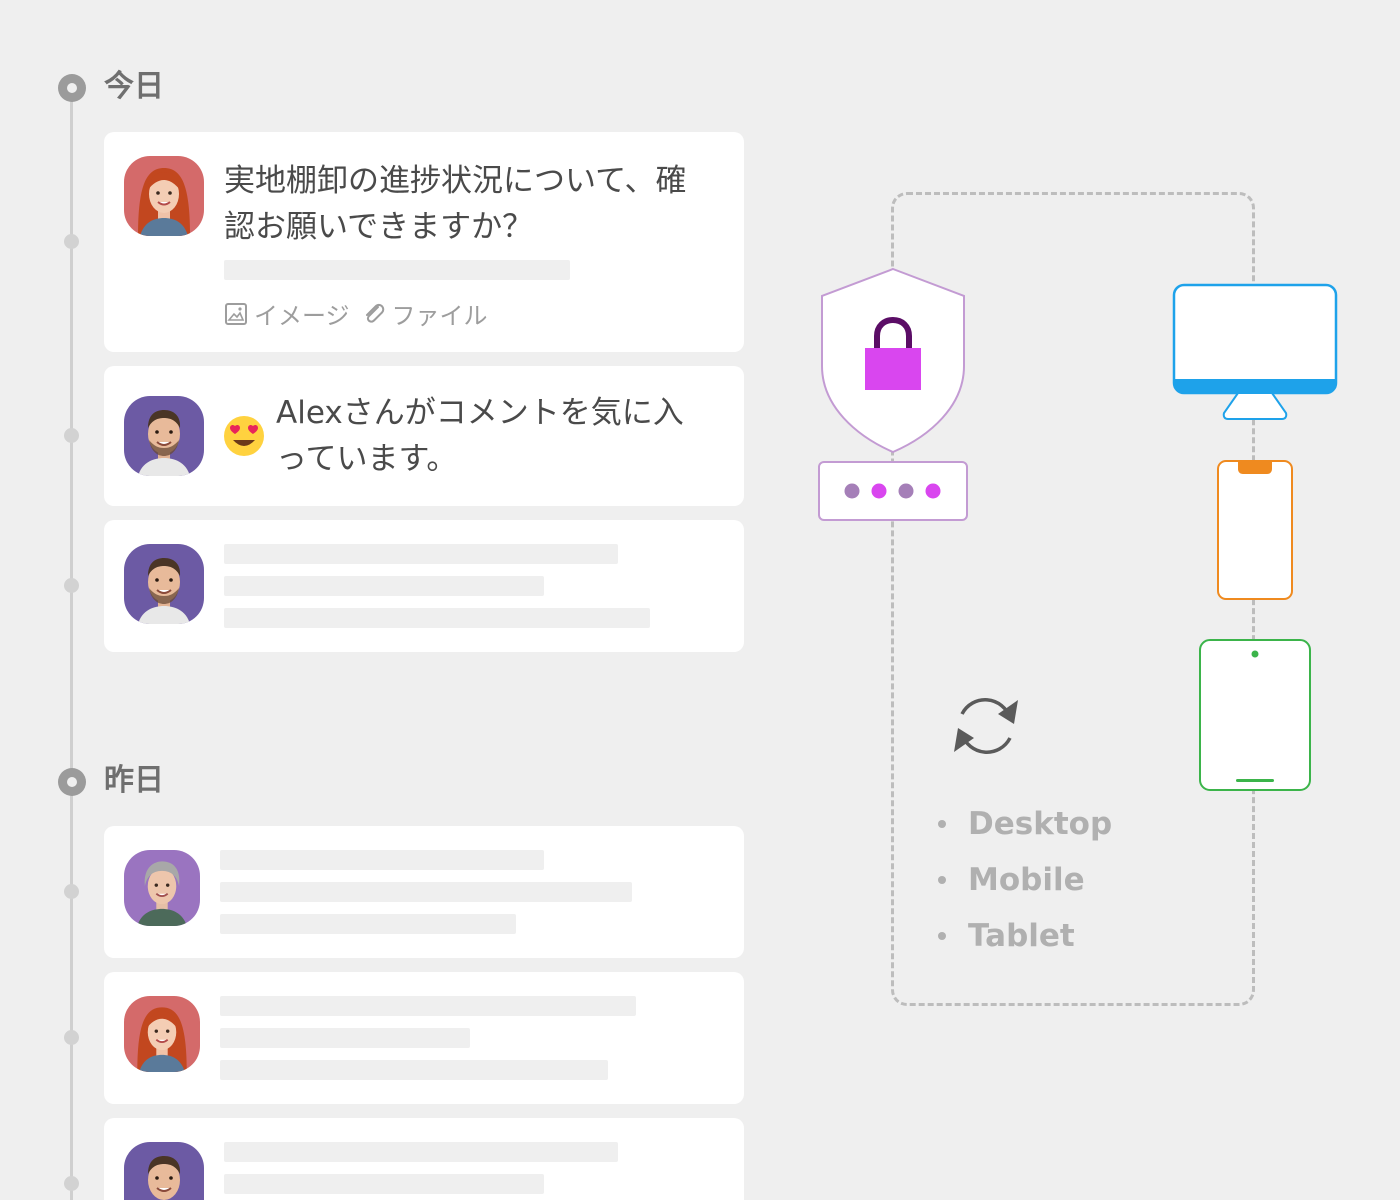 Image resolution: width=1400 pixels, height=1200 pixels. What do you see at coordinates (356, 313) in the screenshot?
I see `attachment-row: イメージ ファイル` at bounding box center [356, 313].